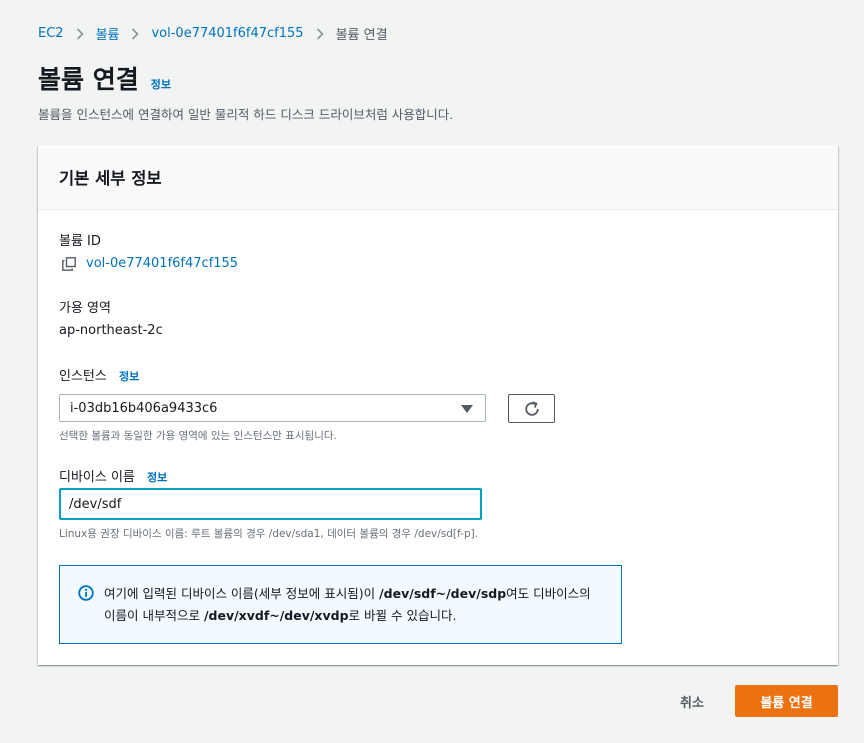 The width and height of the screenshot is (864, 743). I want to click on info-icon, so click(86, 593).